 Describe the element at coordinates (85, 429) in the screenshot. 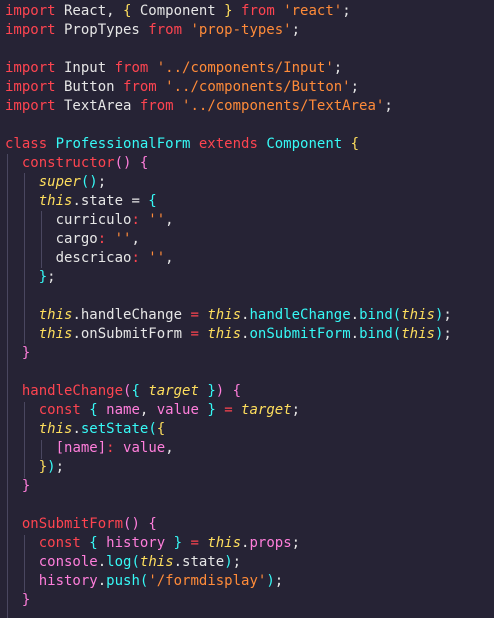

I see `code-line: this.setState({` at that location.